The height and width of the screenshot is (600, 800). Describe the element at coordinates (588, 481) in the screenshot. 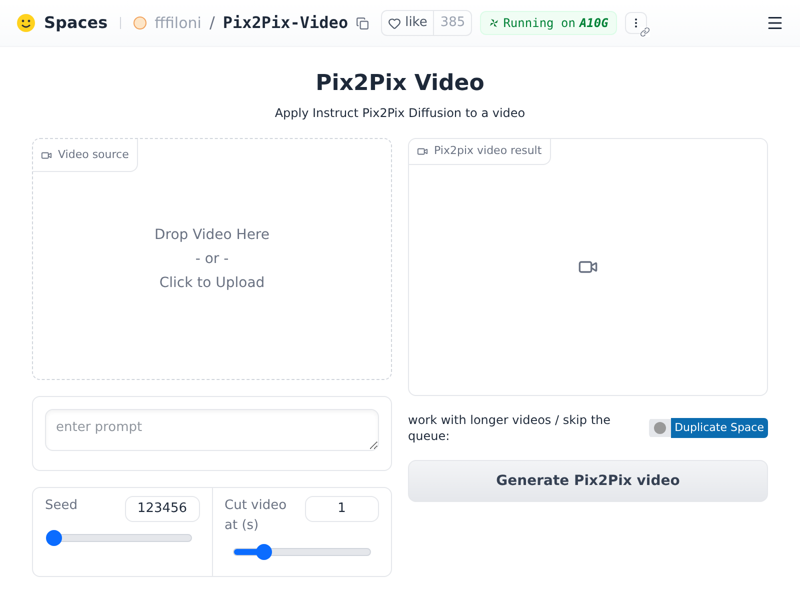

I see `generate-button: Generate Pix2Pix video` at that location.